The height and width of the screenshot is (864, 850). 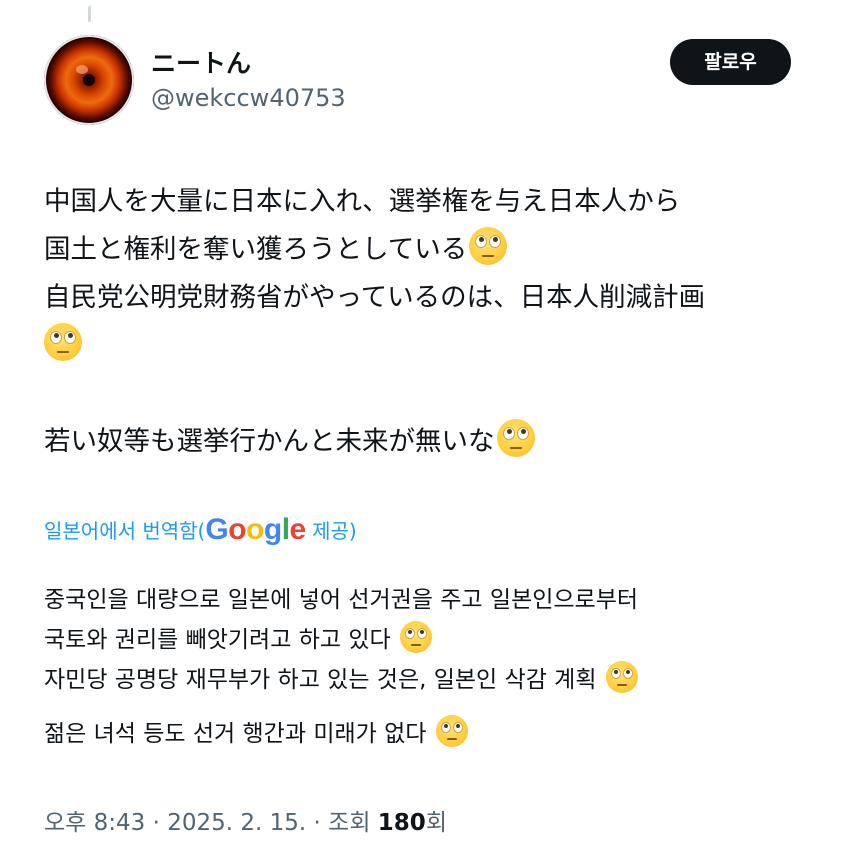 What do you see at coordinates (353, 823) in the screenshot?
I see `views-prefix: 조회` at bounding box center [353, 823].